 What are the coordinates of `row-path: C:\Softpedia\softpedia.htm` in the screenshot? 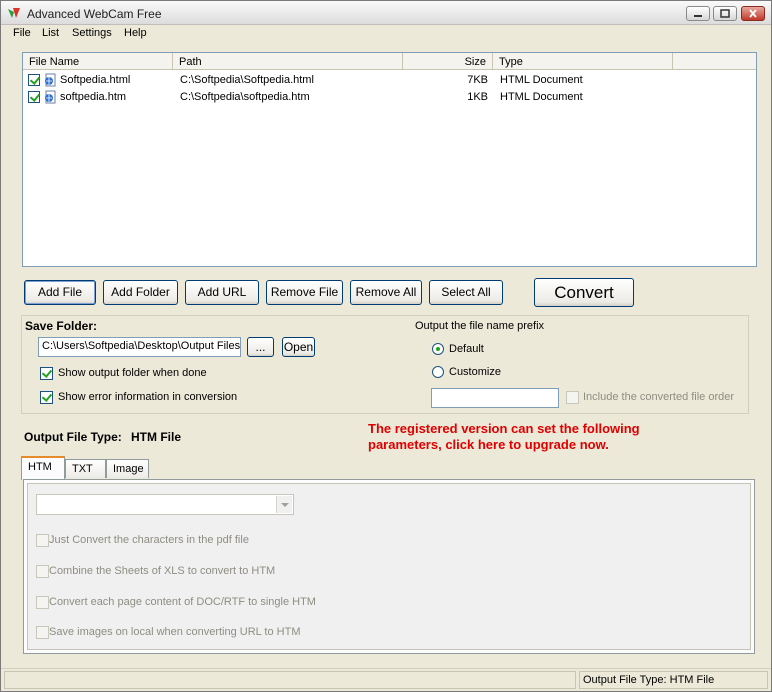 It's located at (245, 97).